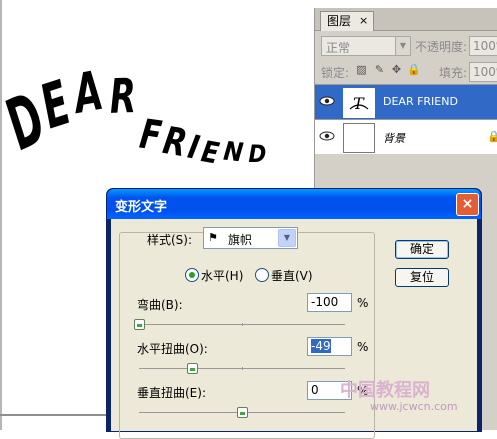 The width and height of the screenshot is (497, 439). I want to click on warped-char: R, so click(123, 96).